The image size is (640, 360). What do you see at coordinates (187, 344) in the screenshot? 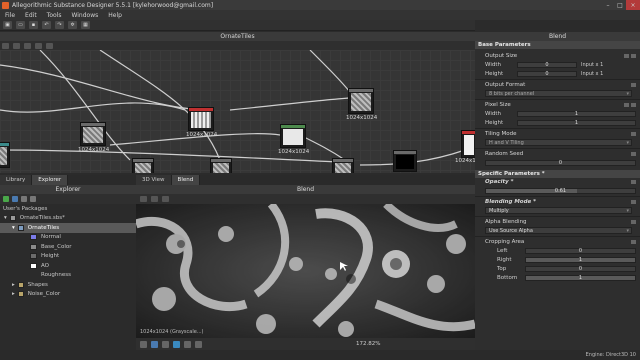
I see `histogram-icon` at bounding box center [187, 344].